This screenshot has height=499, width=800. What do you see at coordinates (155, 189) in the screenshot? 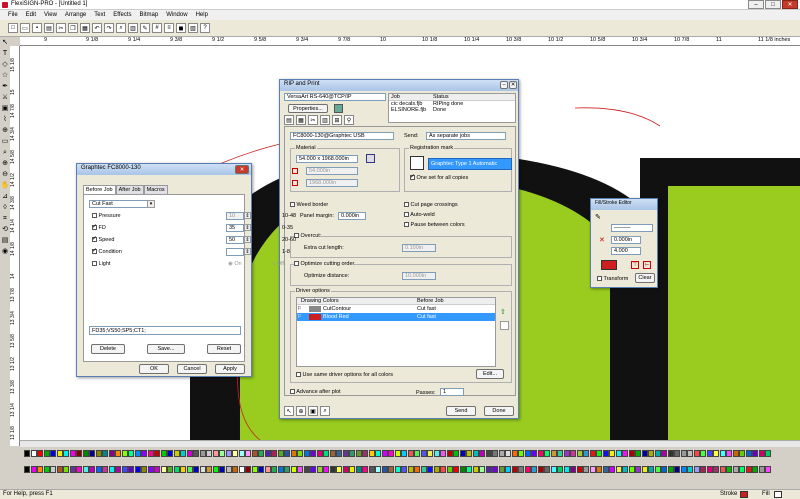
I see `tab-macros: Macros` at bounding box center [155, 189].